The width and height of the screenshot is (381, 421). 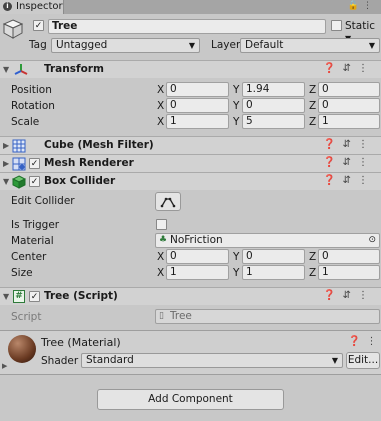 What do you see at coordinates (22, 349) in the screenshot?
I see `material-preview-sphere` at bounding box center [22, 349].